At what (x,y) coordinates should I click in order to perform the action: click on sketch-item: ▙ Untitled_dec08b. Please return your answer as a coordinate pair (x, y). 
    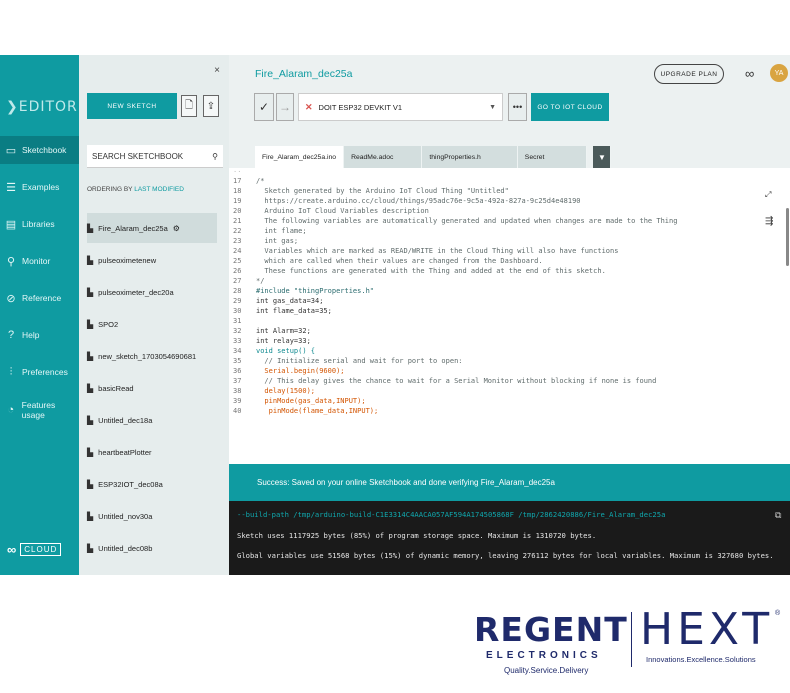
    Looking at the image, I should click on (152, 548).